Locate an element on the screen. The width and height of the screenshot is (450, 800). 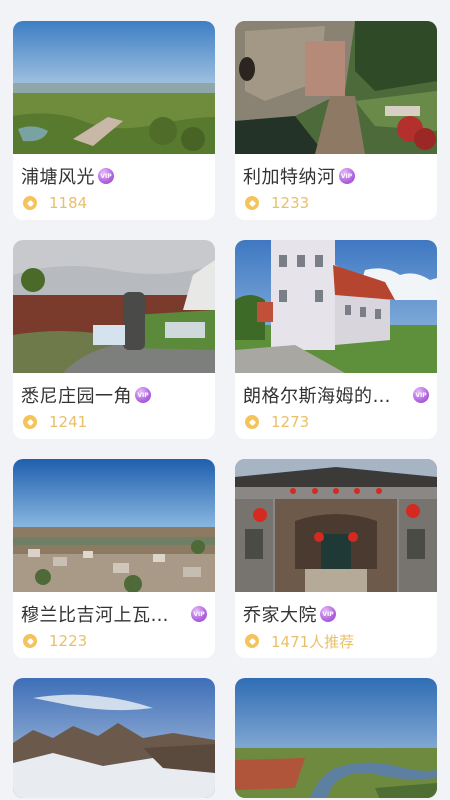
card-title: 利加特纳河 is located at coordinates (289, 177).